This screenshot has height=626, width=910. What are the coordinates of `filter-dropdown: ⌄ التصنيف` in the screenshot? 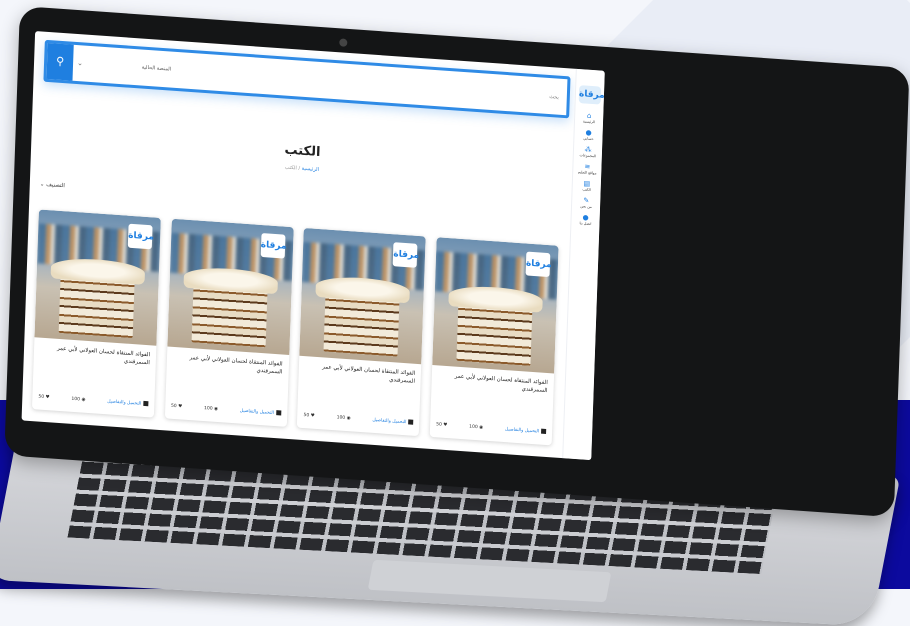 It's located at (52, 185).